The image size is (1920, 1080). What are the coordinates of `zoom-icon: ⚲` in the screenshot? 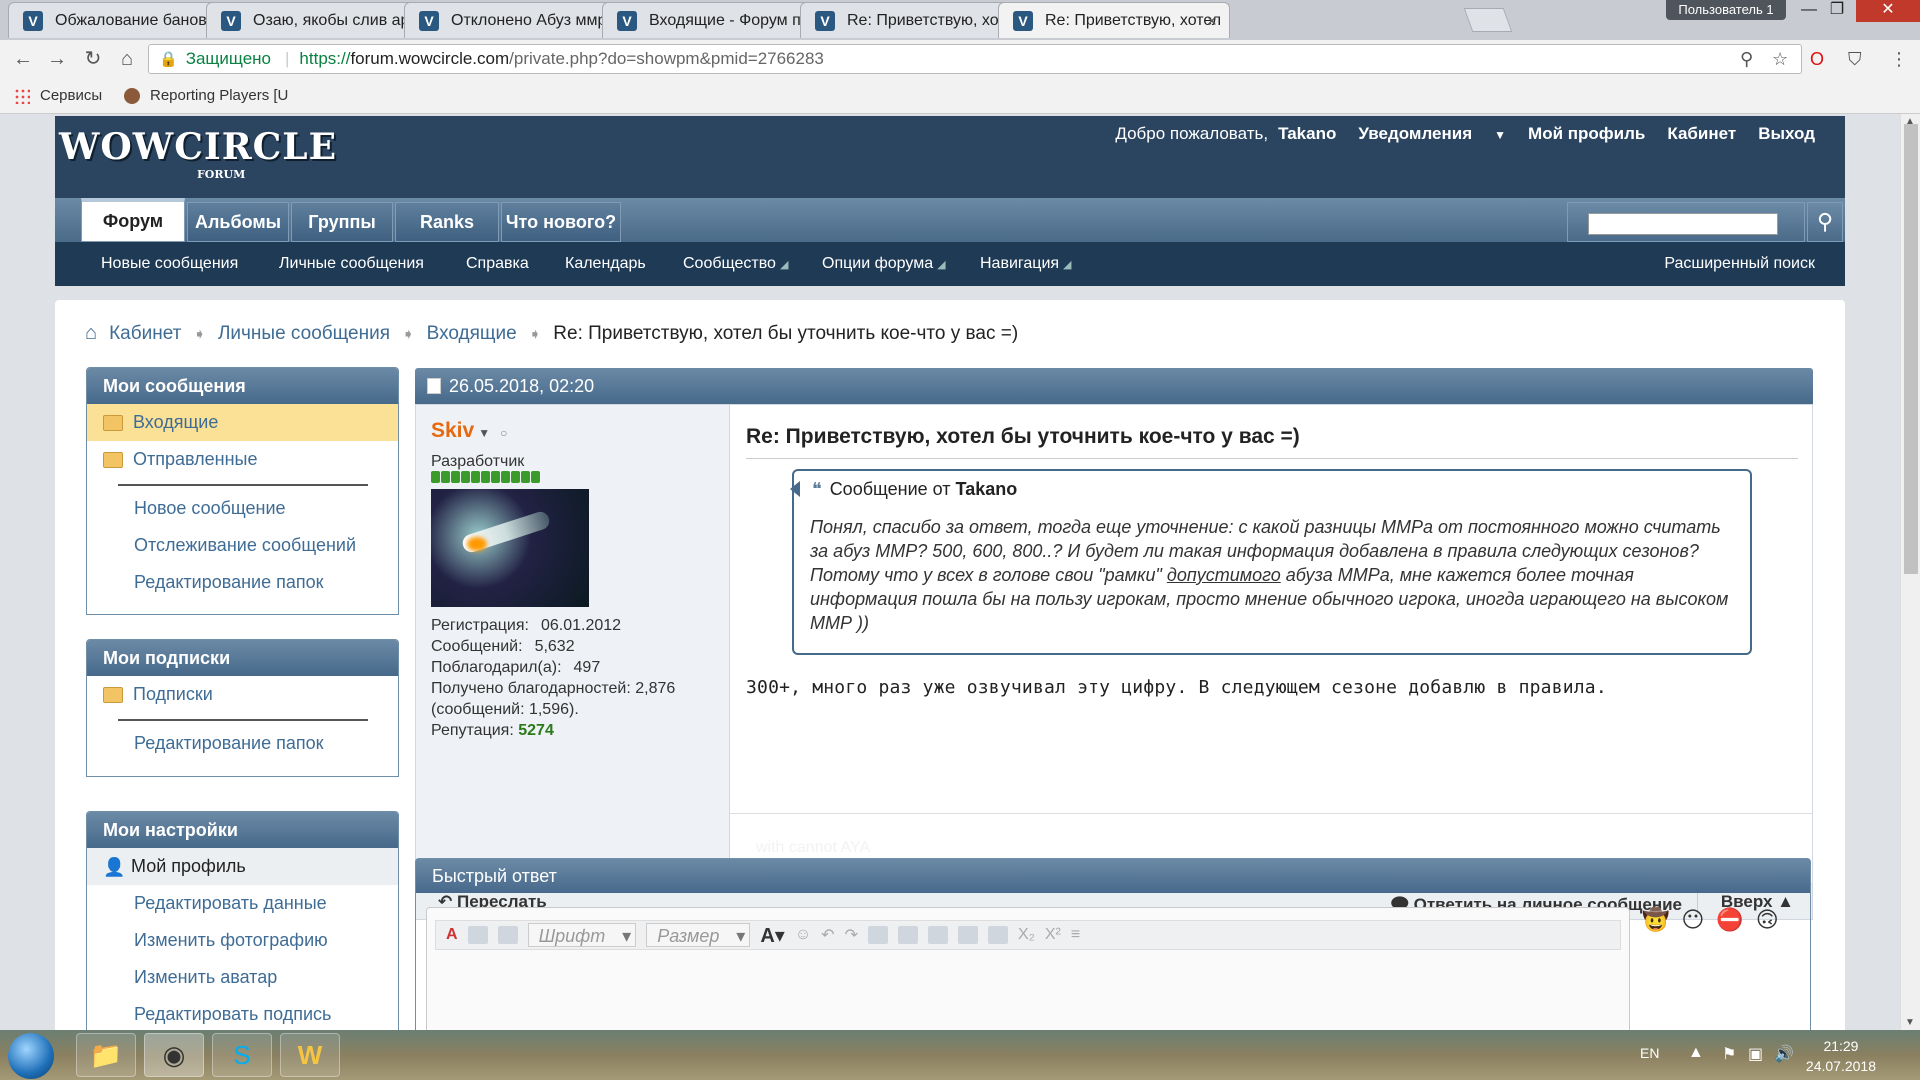 It's located at (1746, 59).